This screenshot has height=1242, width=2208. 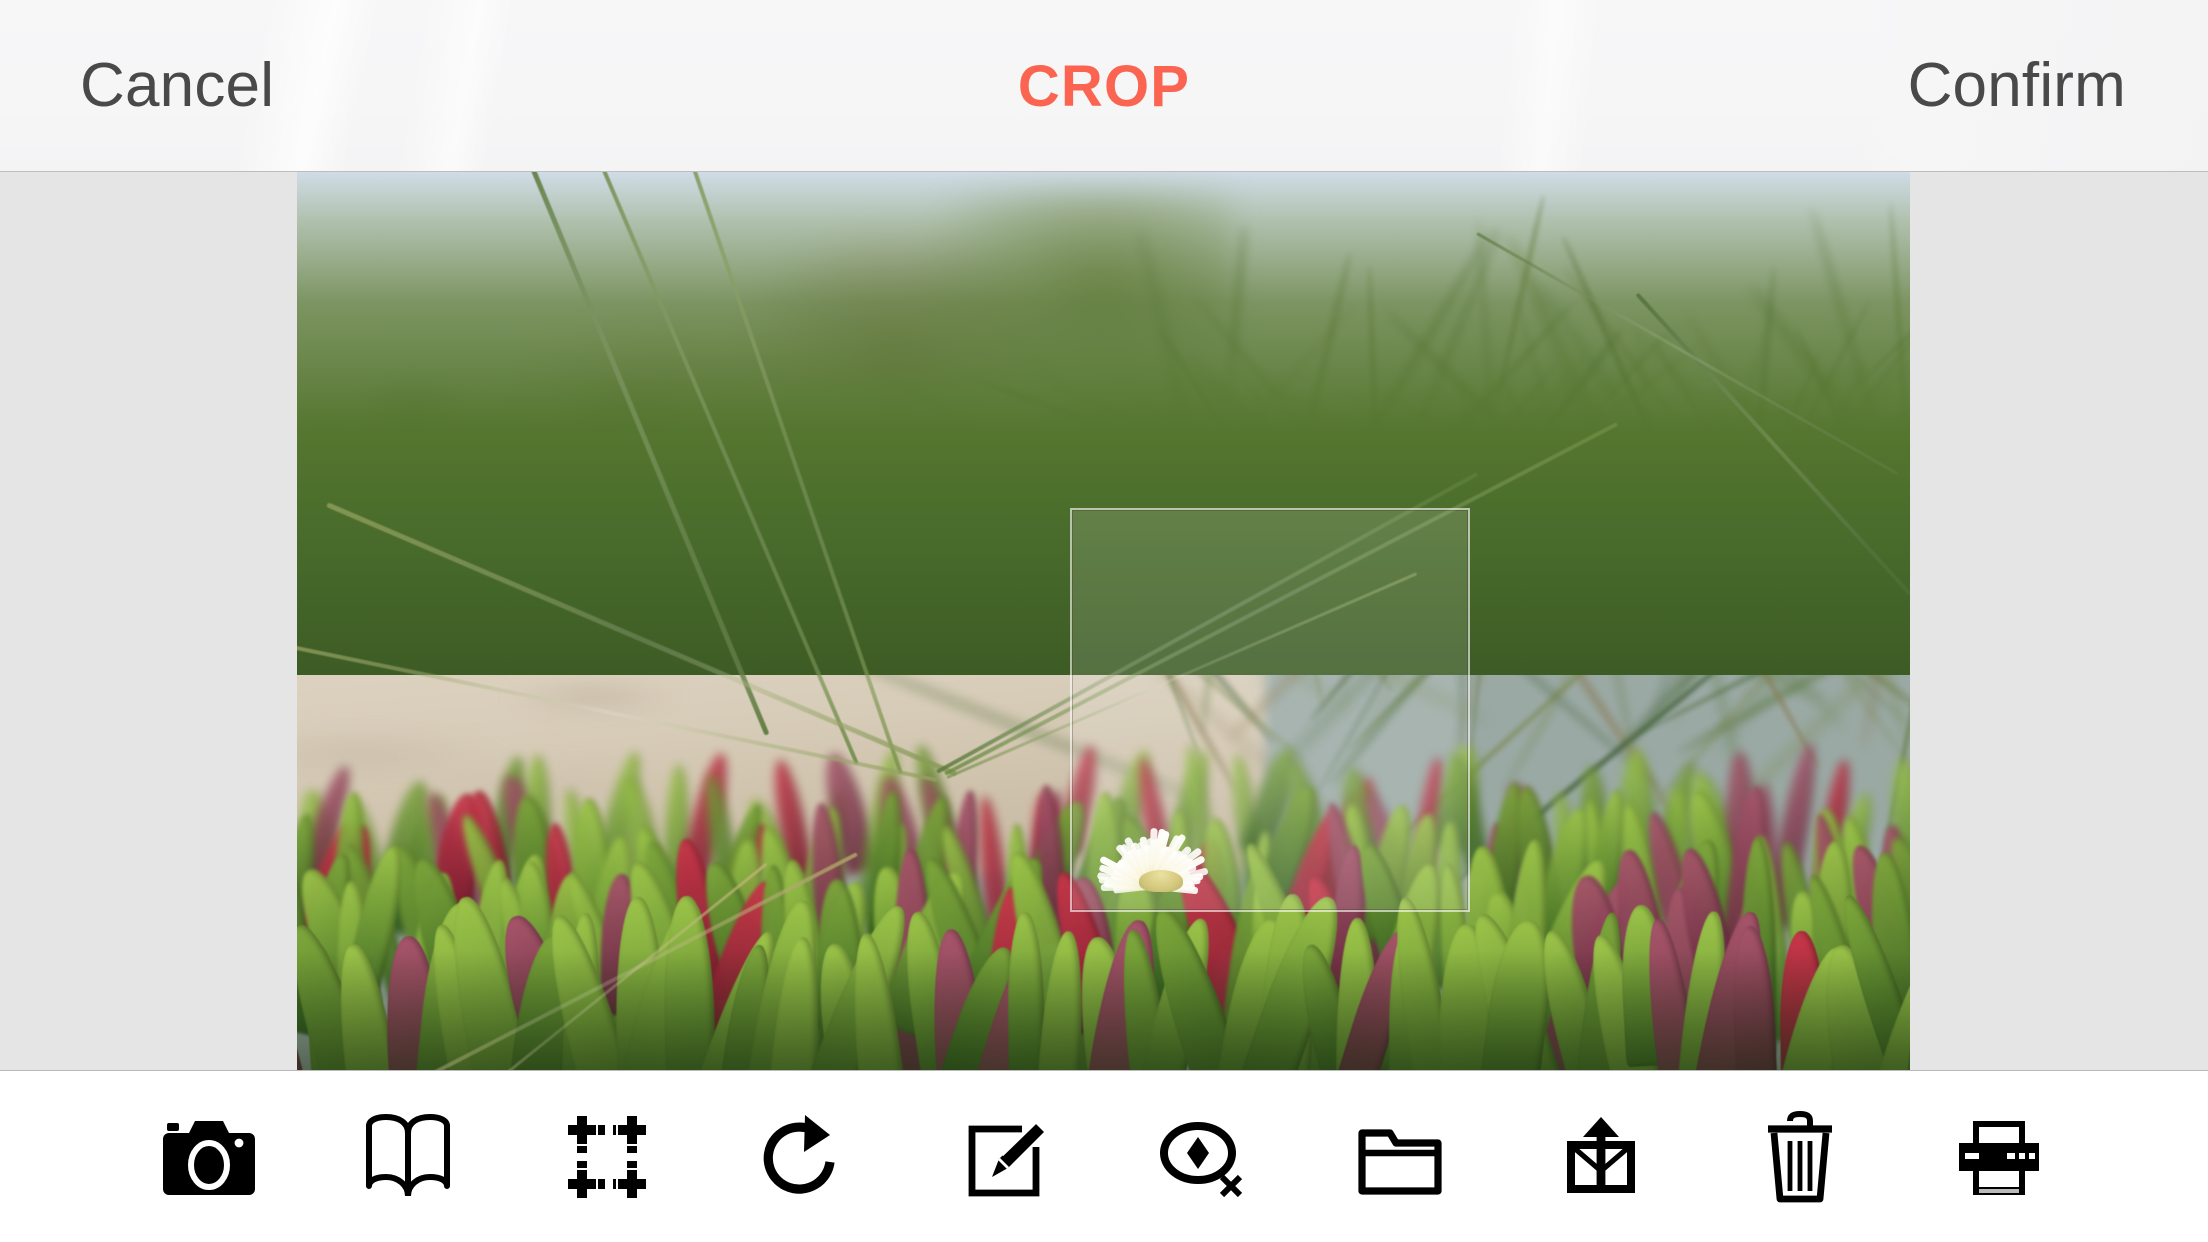 I want to click on edit-icon, so click(x=1004, y=1157).